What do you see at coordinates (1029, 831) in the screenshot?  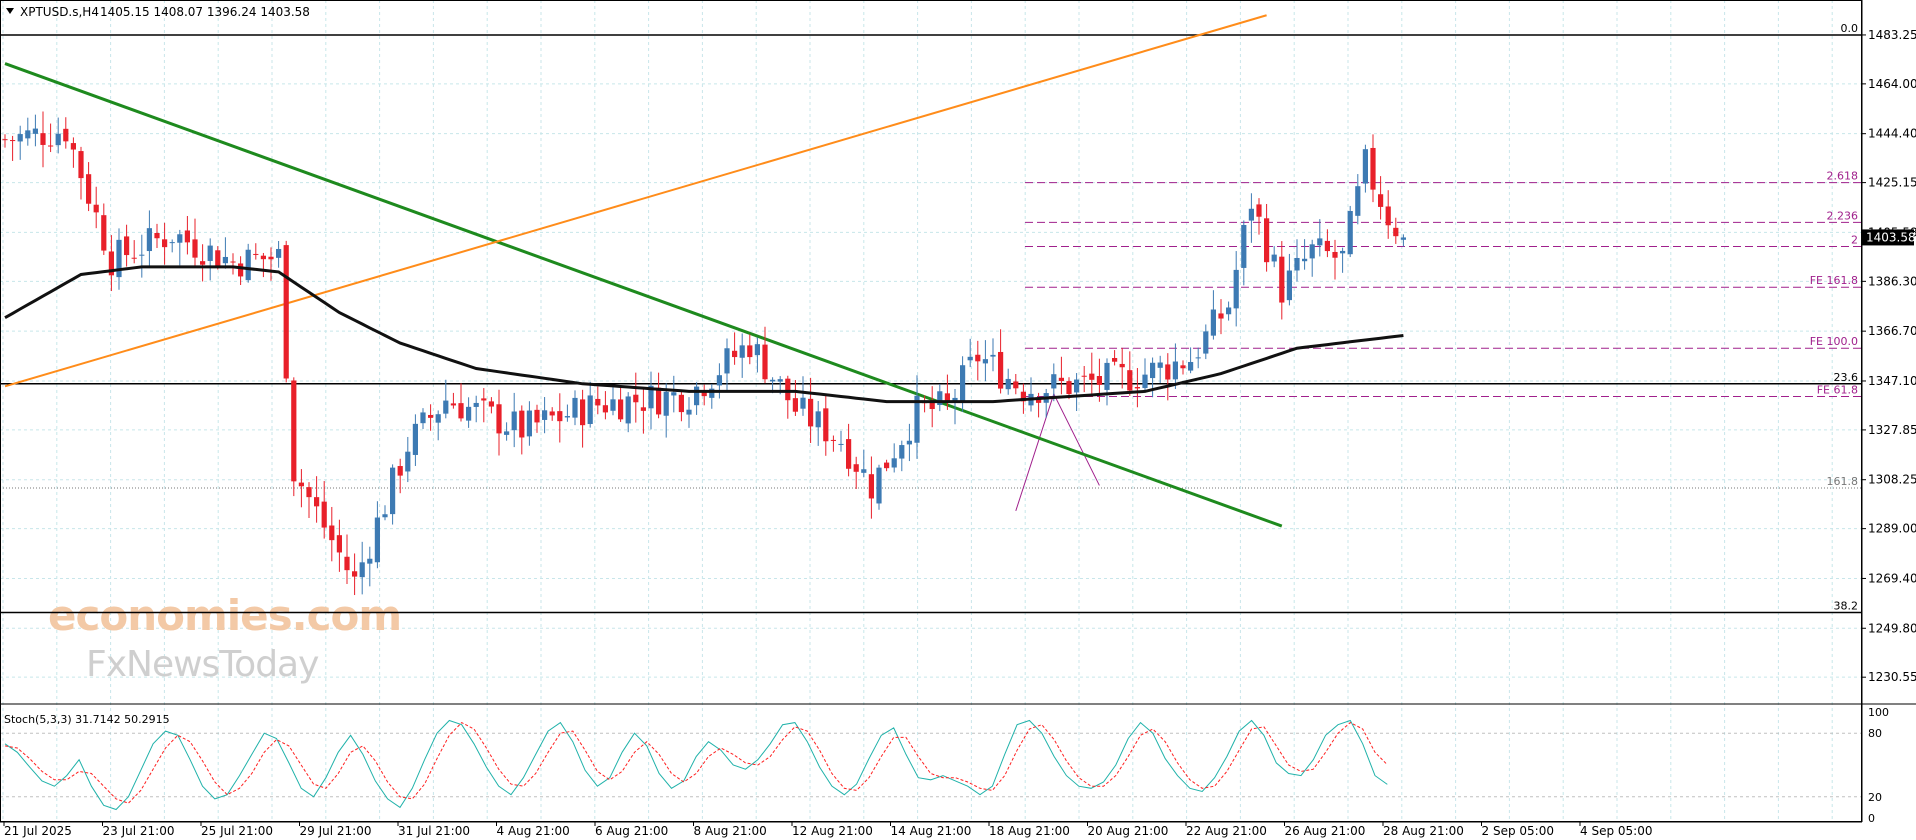 I see `time-tick-label: 18 Aug 21:00` at bounding box center [1029, 831].